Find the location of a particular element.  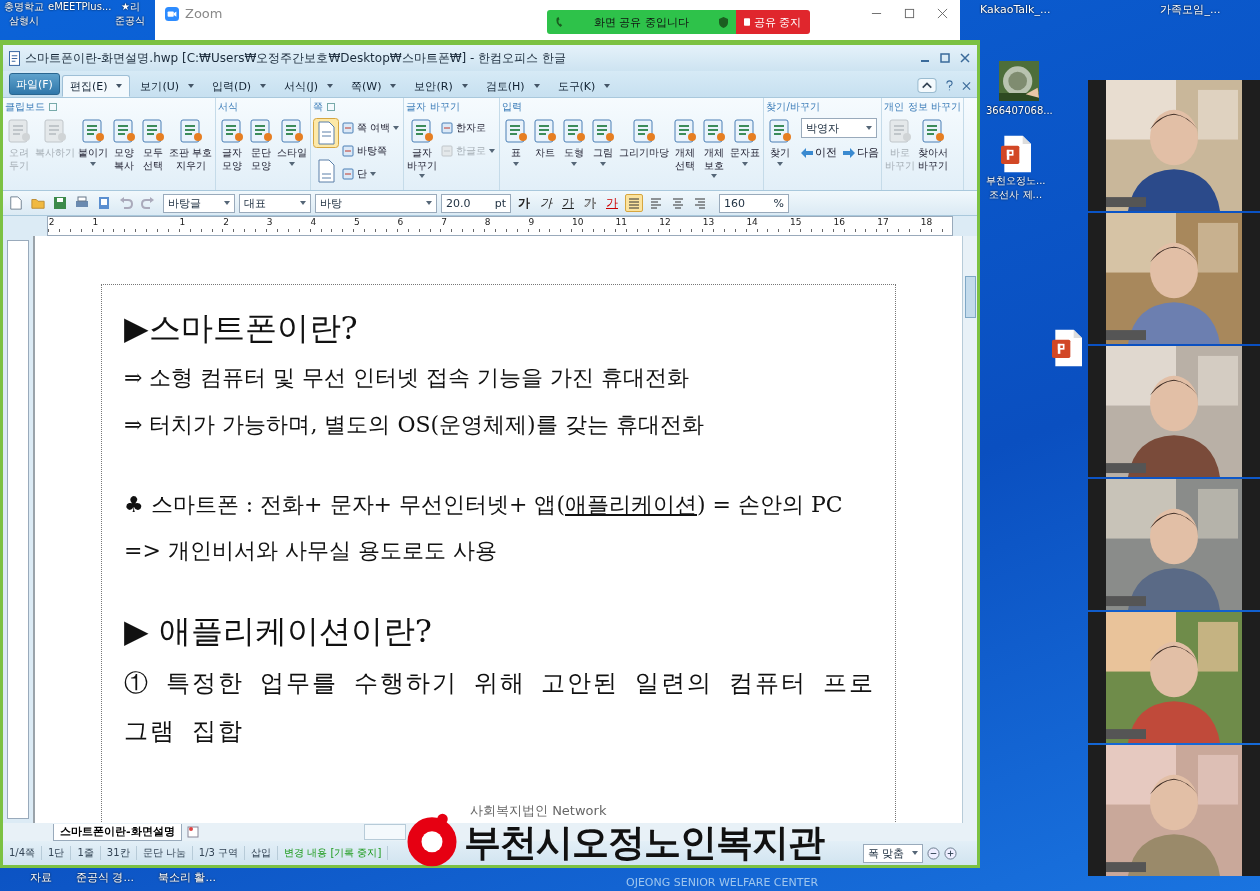

ribbon-button: 스타일 is located at coordinates (292, 142).